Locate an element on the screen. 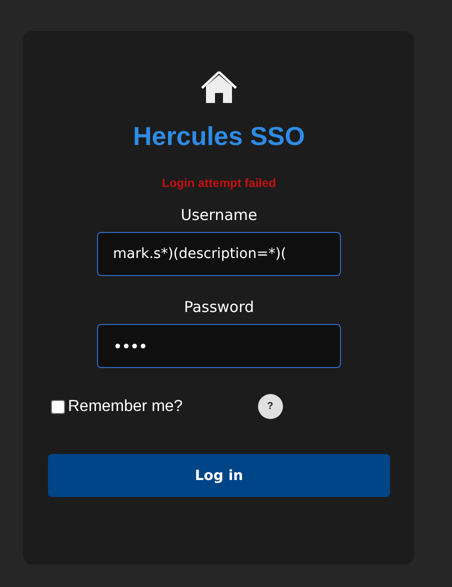 This screenshot has width=452, height=587. help-button: ? is located at coordinates (270, 406).